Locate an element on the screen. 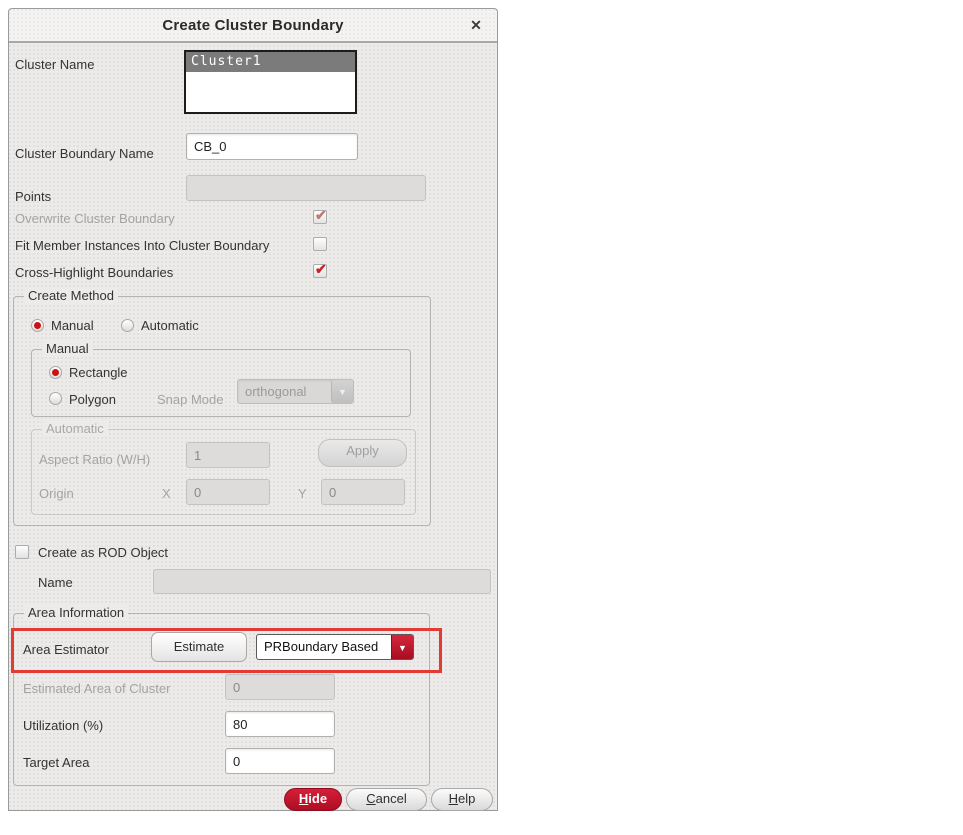  rod-name-input is located at coordinates (322, 581).